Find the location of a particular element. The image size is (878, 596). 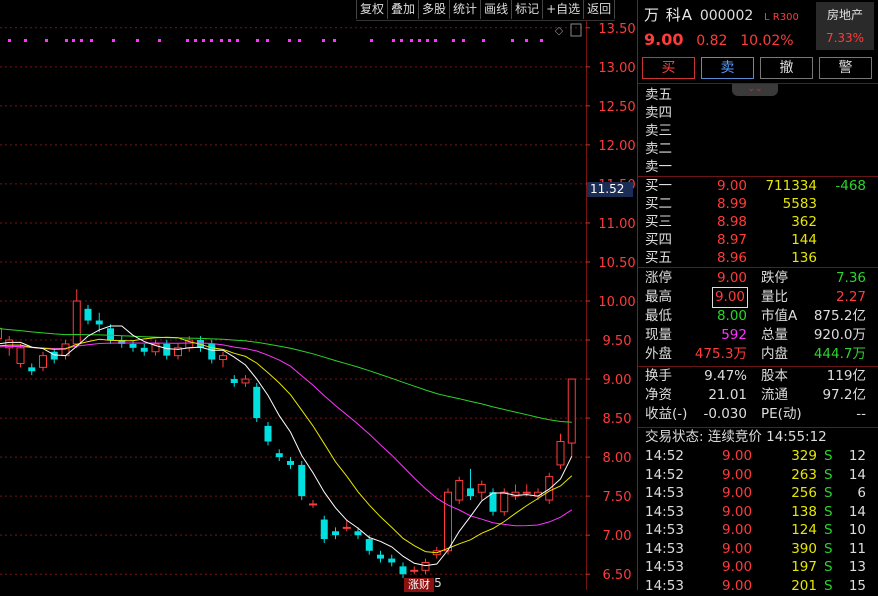

tick-count: 11 is located at coordinates (857, 548).